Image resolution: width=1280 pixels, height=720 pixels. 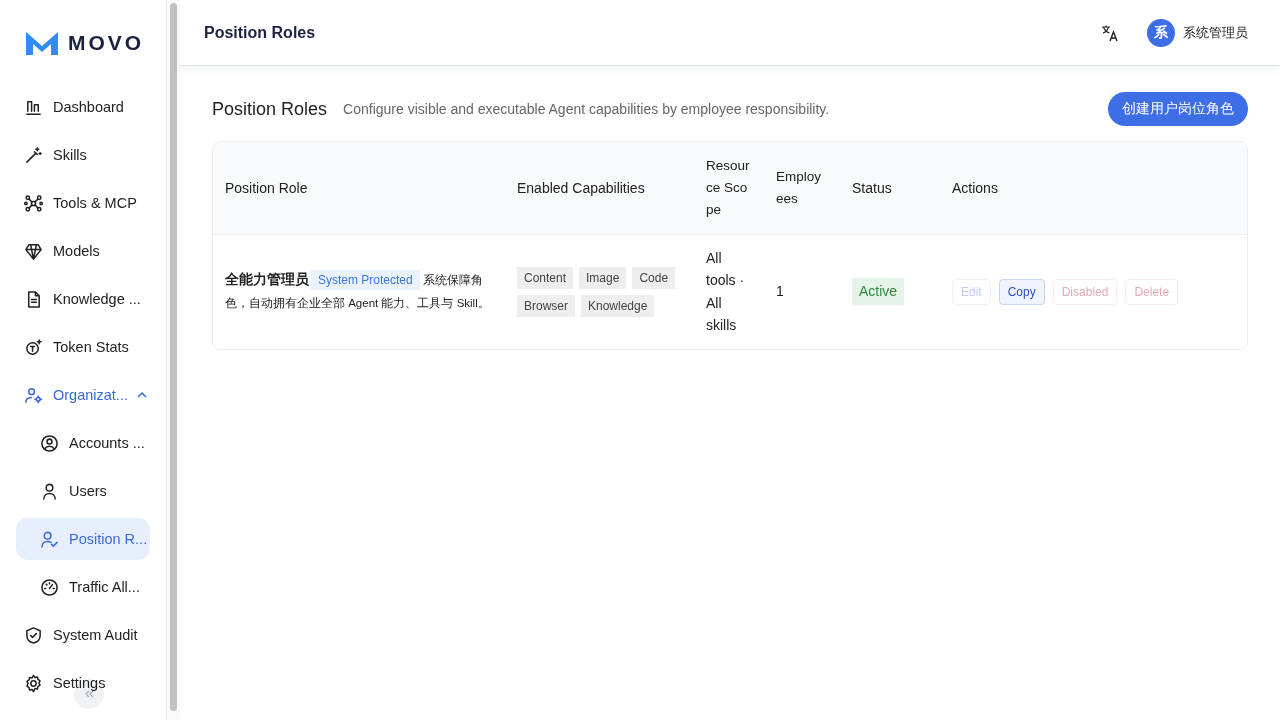 What do you see at coordinates (33, 203) in the screenshot?
I see `network-icon` at bounding box center [33, 203].